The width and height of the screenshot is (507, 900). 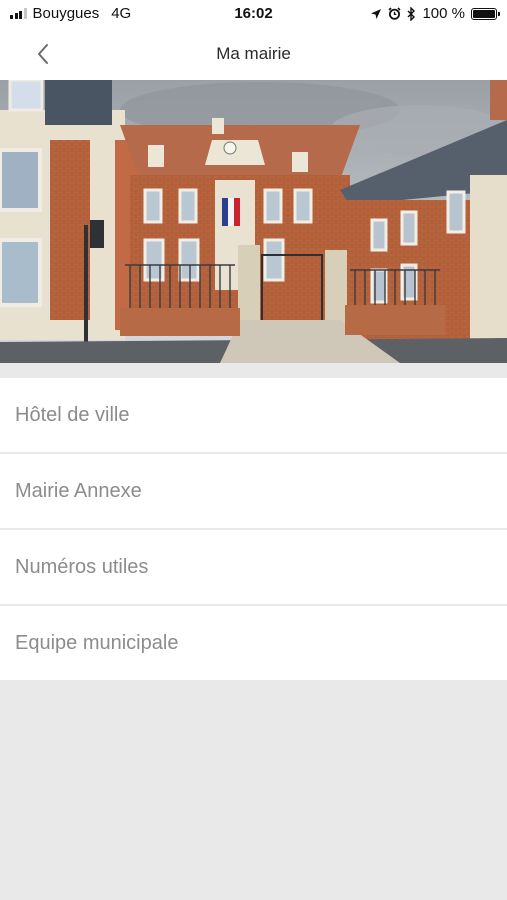 I want to click on list-item-label: Hôtel de ville, so click(x=72, y=414).